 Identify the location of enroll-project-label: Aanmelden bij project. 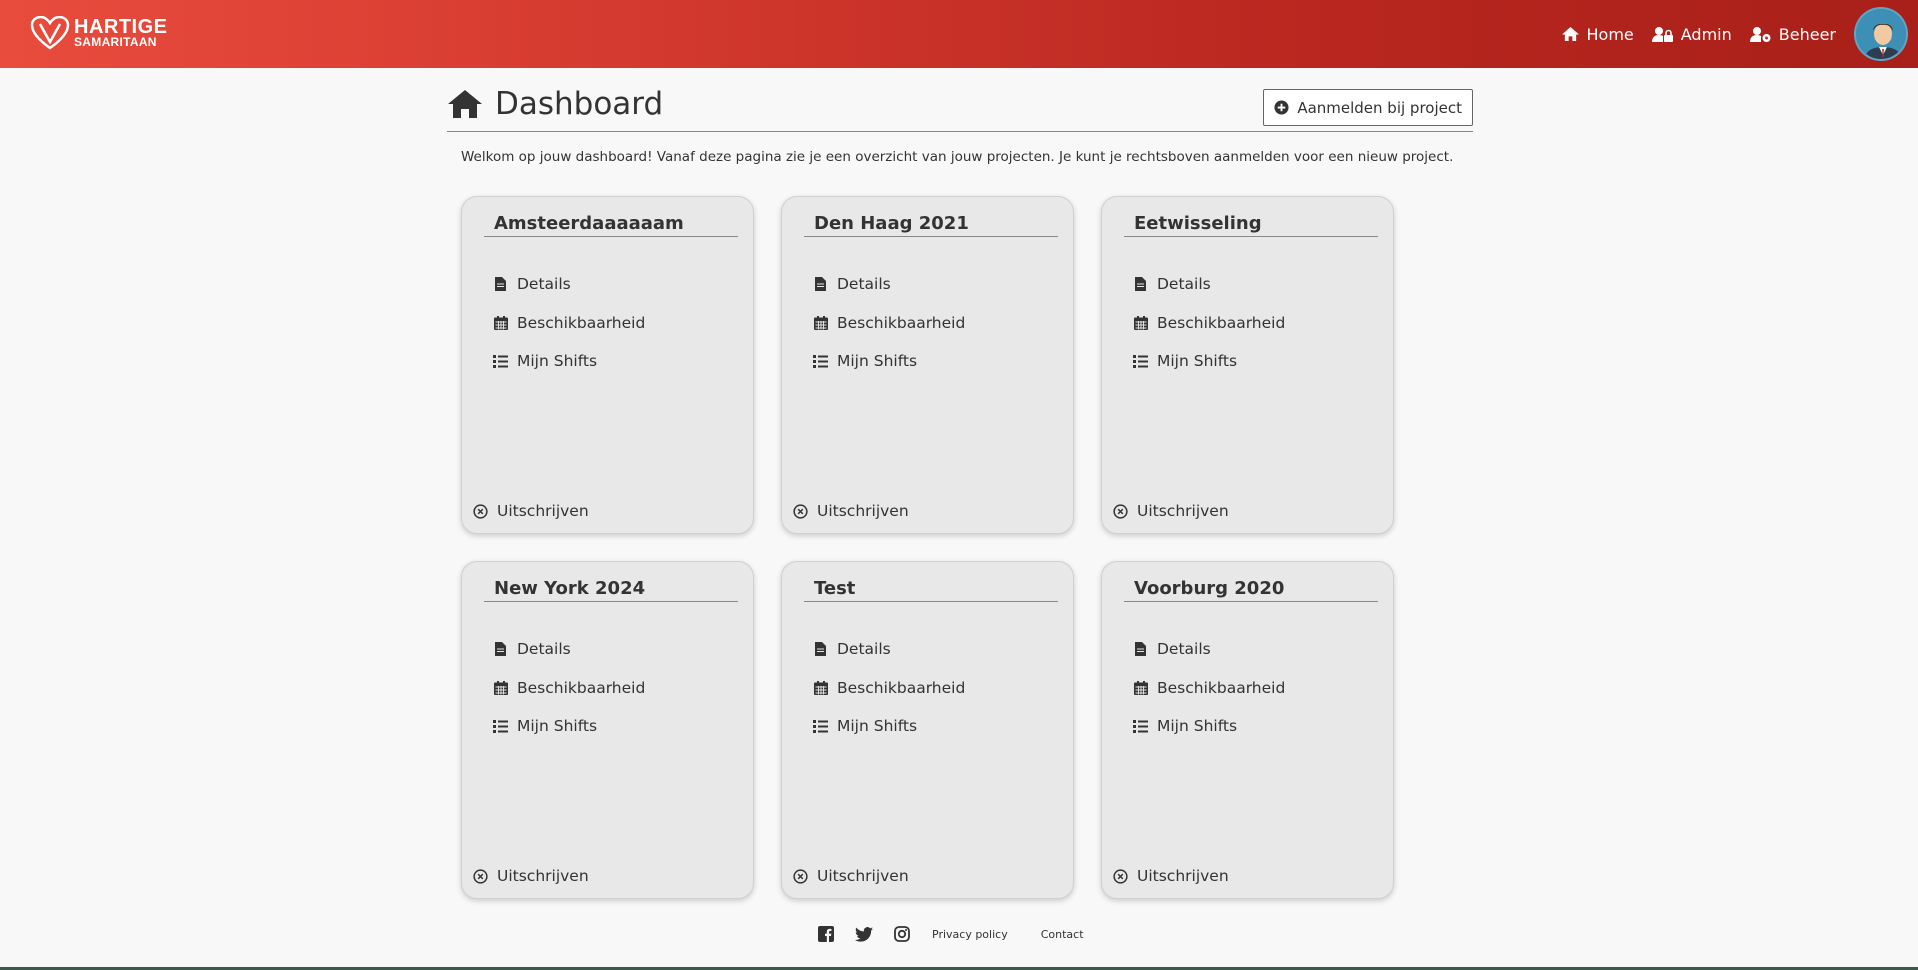
(1379, 107).